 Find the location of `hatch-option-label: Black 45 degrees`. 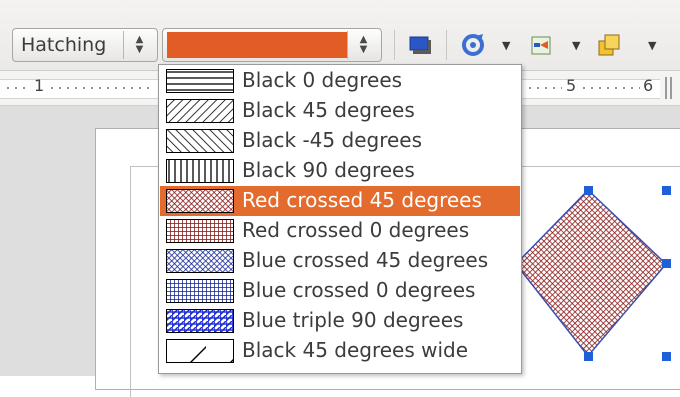

hatch-option-label: Black 45 degrees is located at coordinates (328, 110).